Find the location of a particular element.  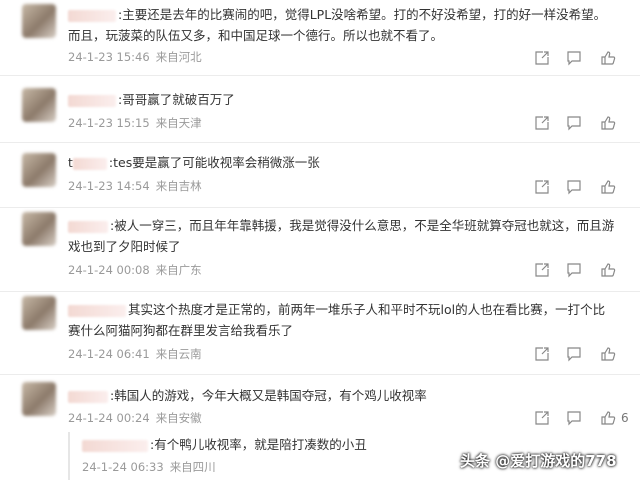

watermark: 头条 @爱打游戏的778 is located at coordinates (538, 461).